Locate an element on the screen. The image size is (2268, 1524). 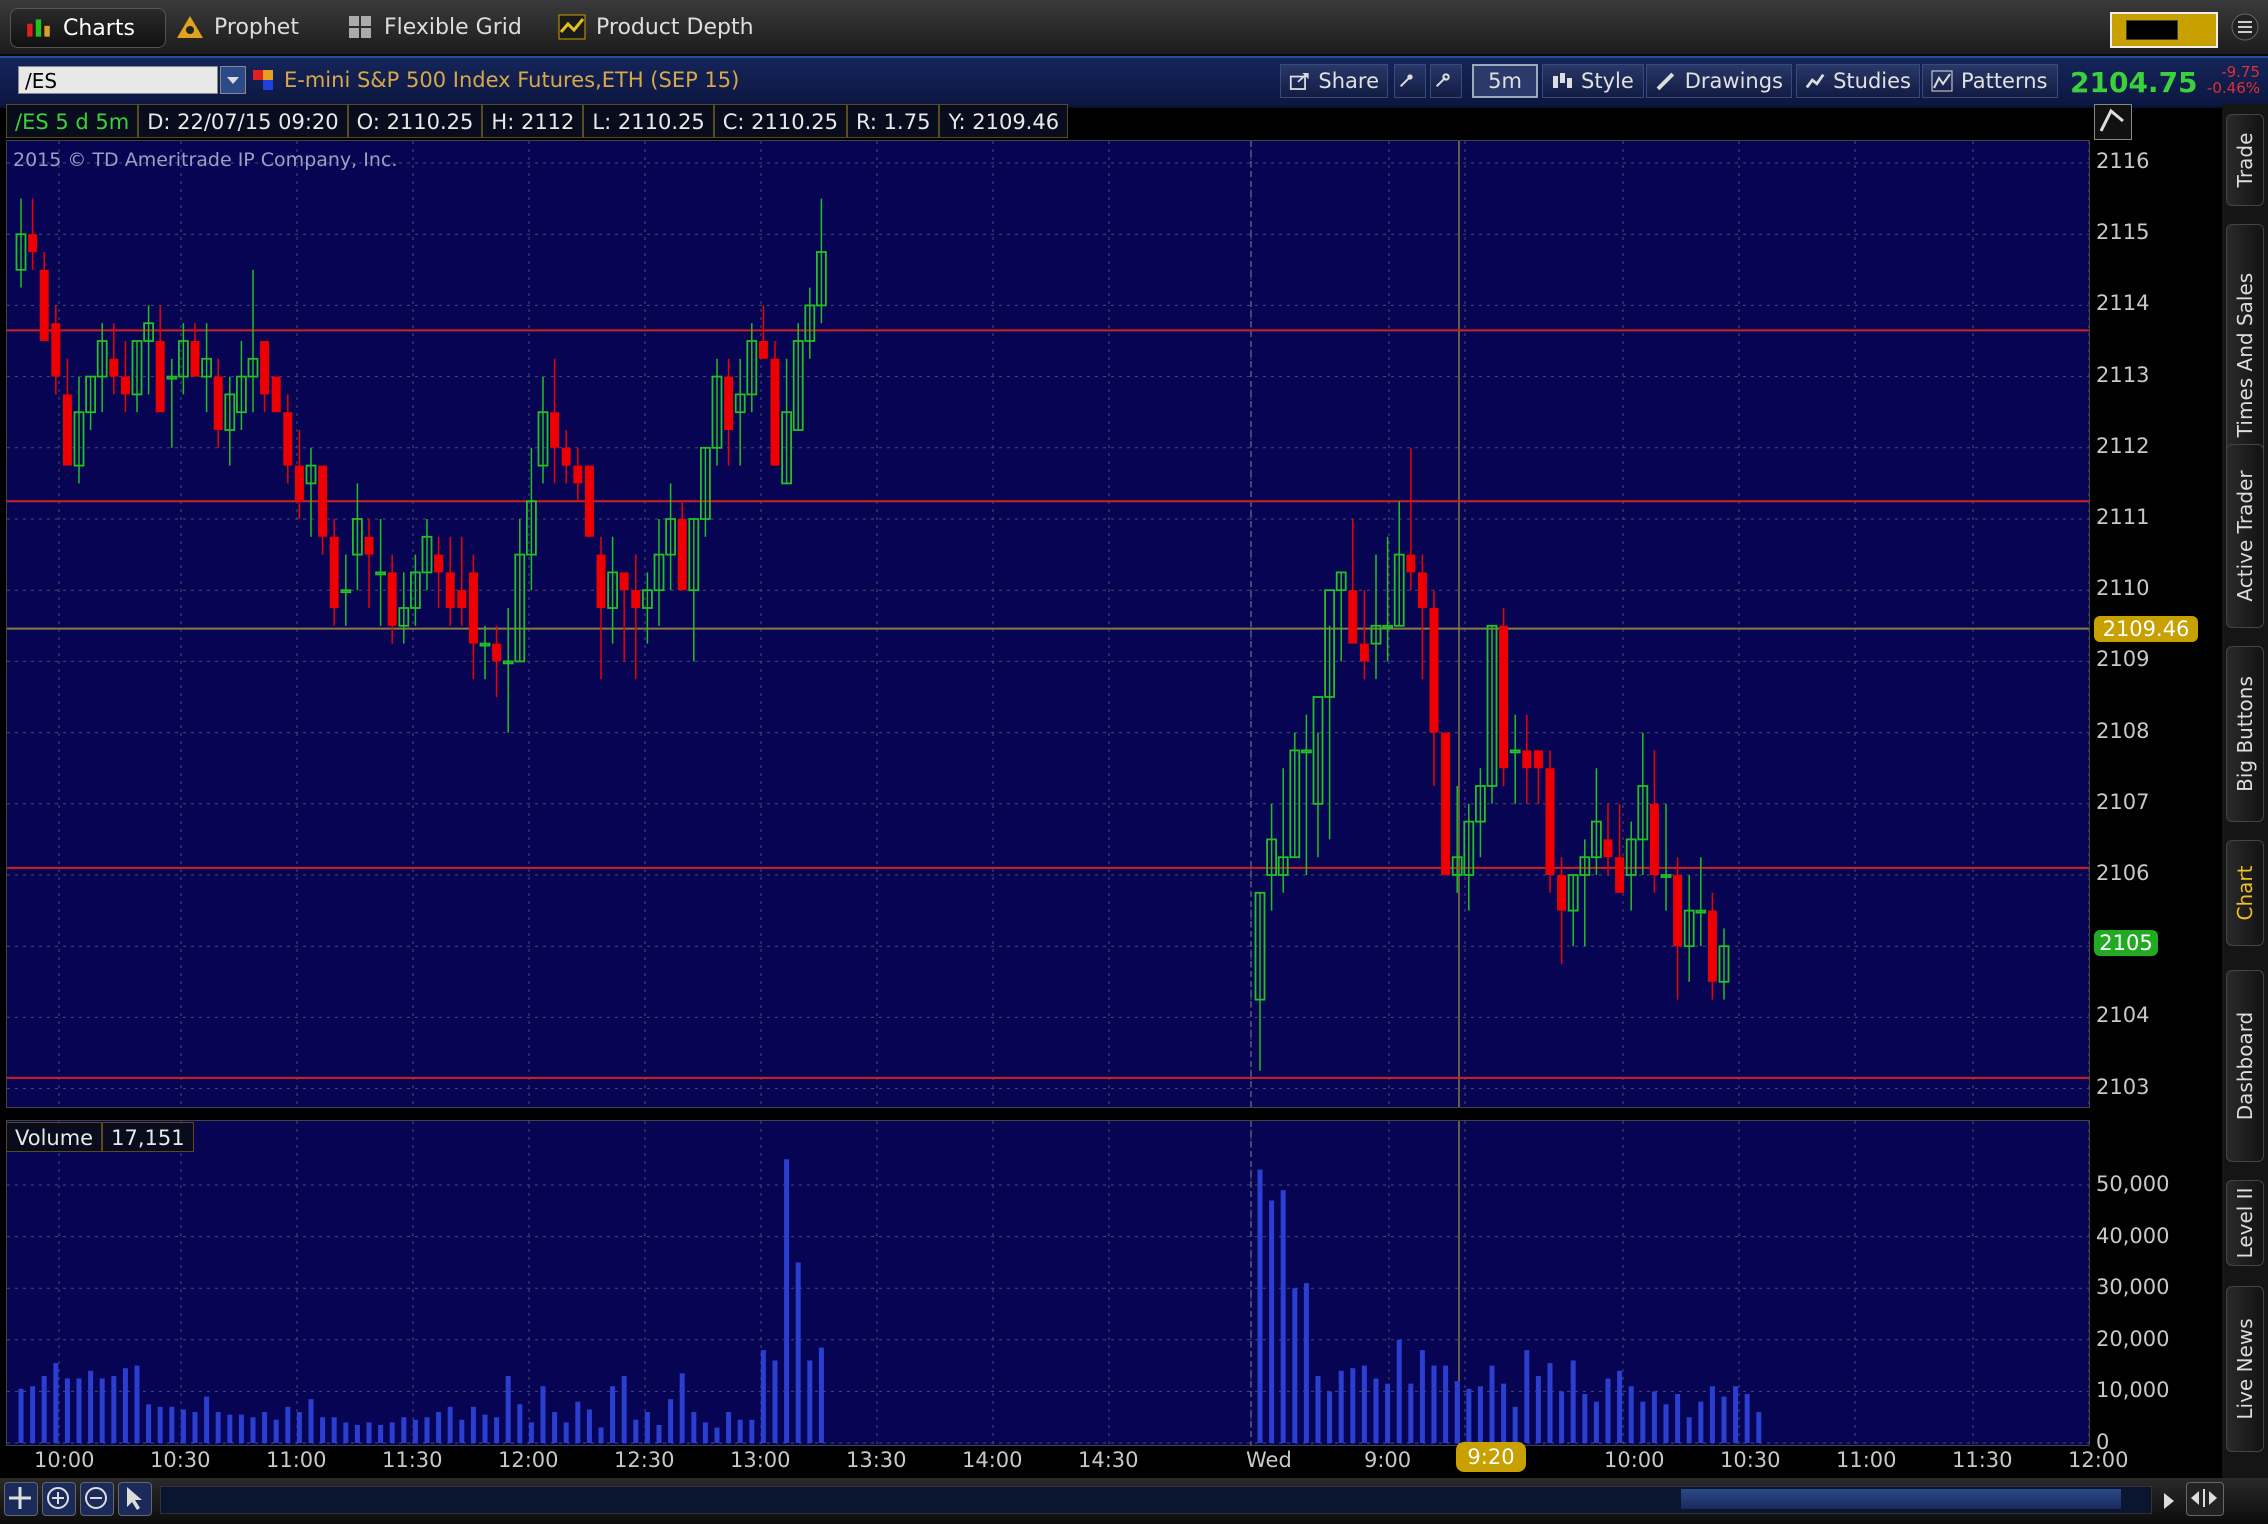
symbol-input: /ES is located at coordinates (118, 80).